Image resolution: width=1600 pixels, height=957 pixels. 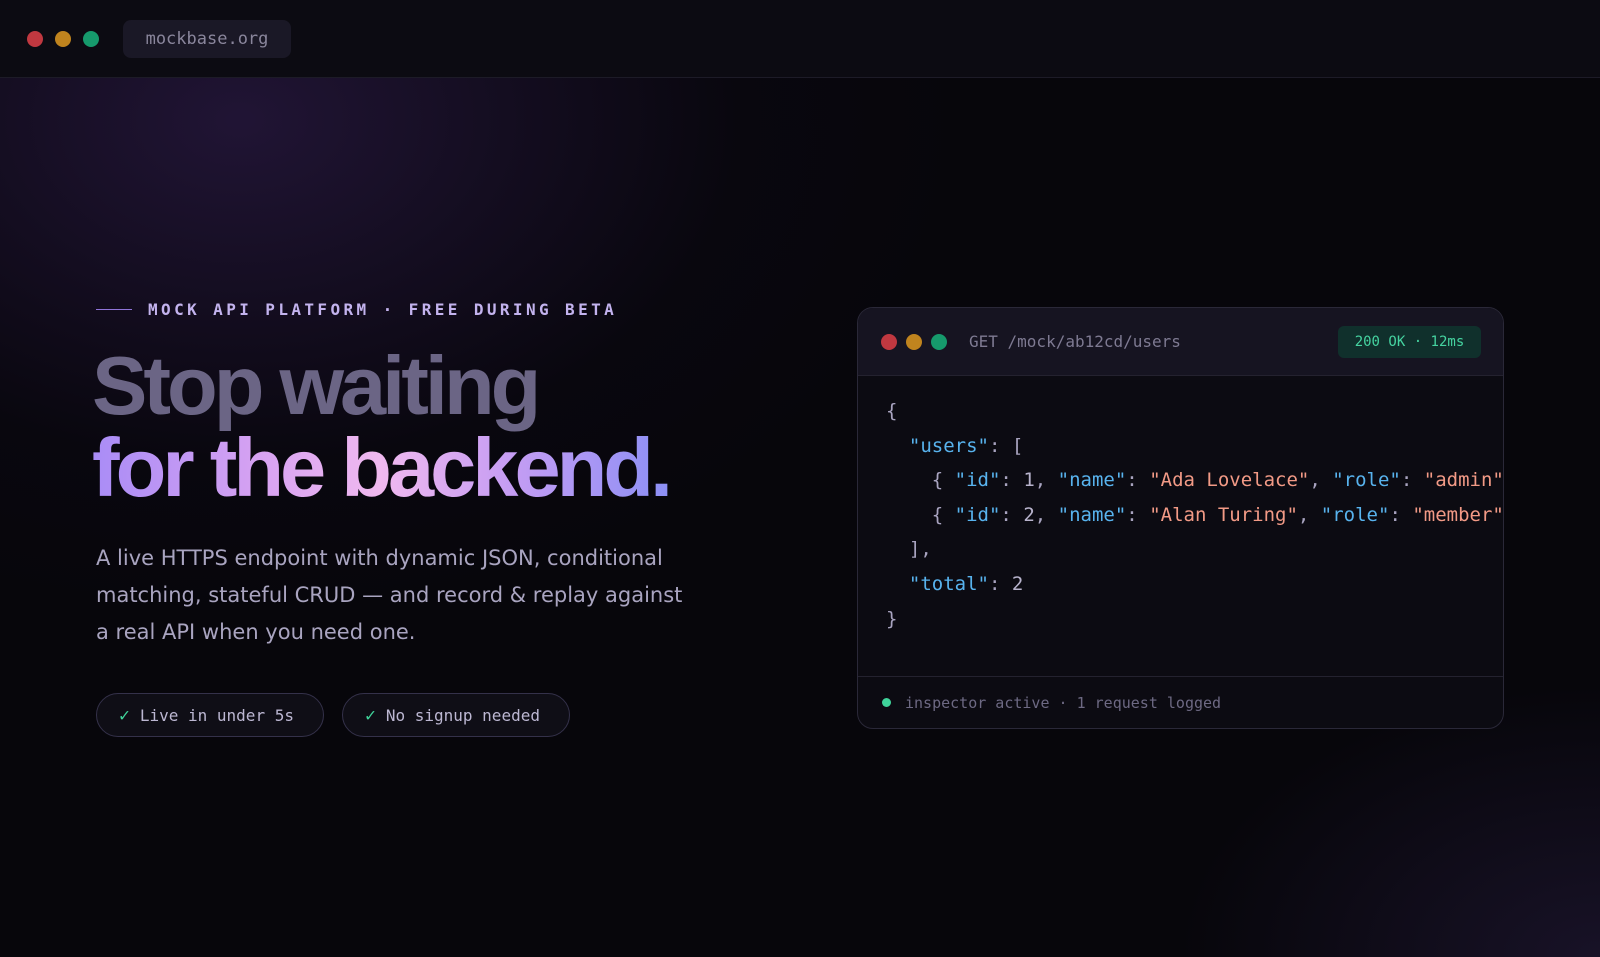 What do you see at coordinates (1075, 341) in the screenshot?
I see `request-line: GET /mock/ab12cd/users` at bounding box center [1075, 341].